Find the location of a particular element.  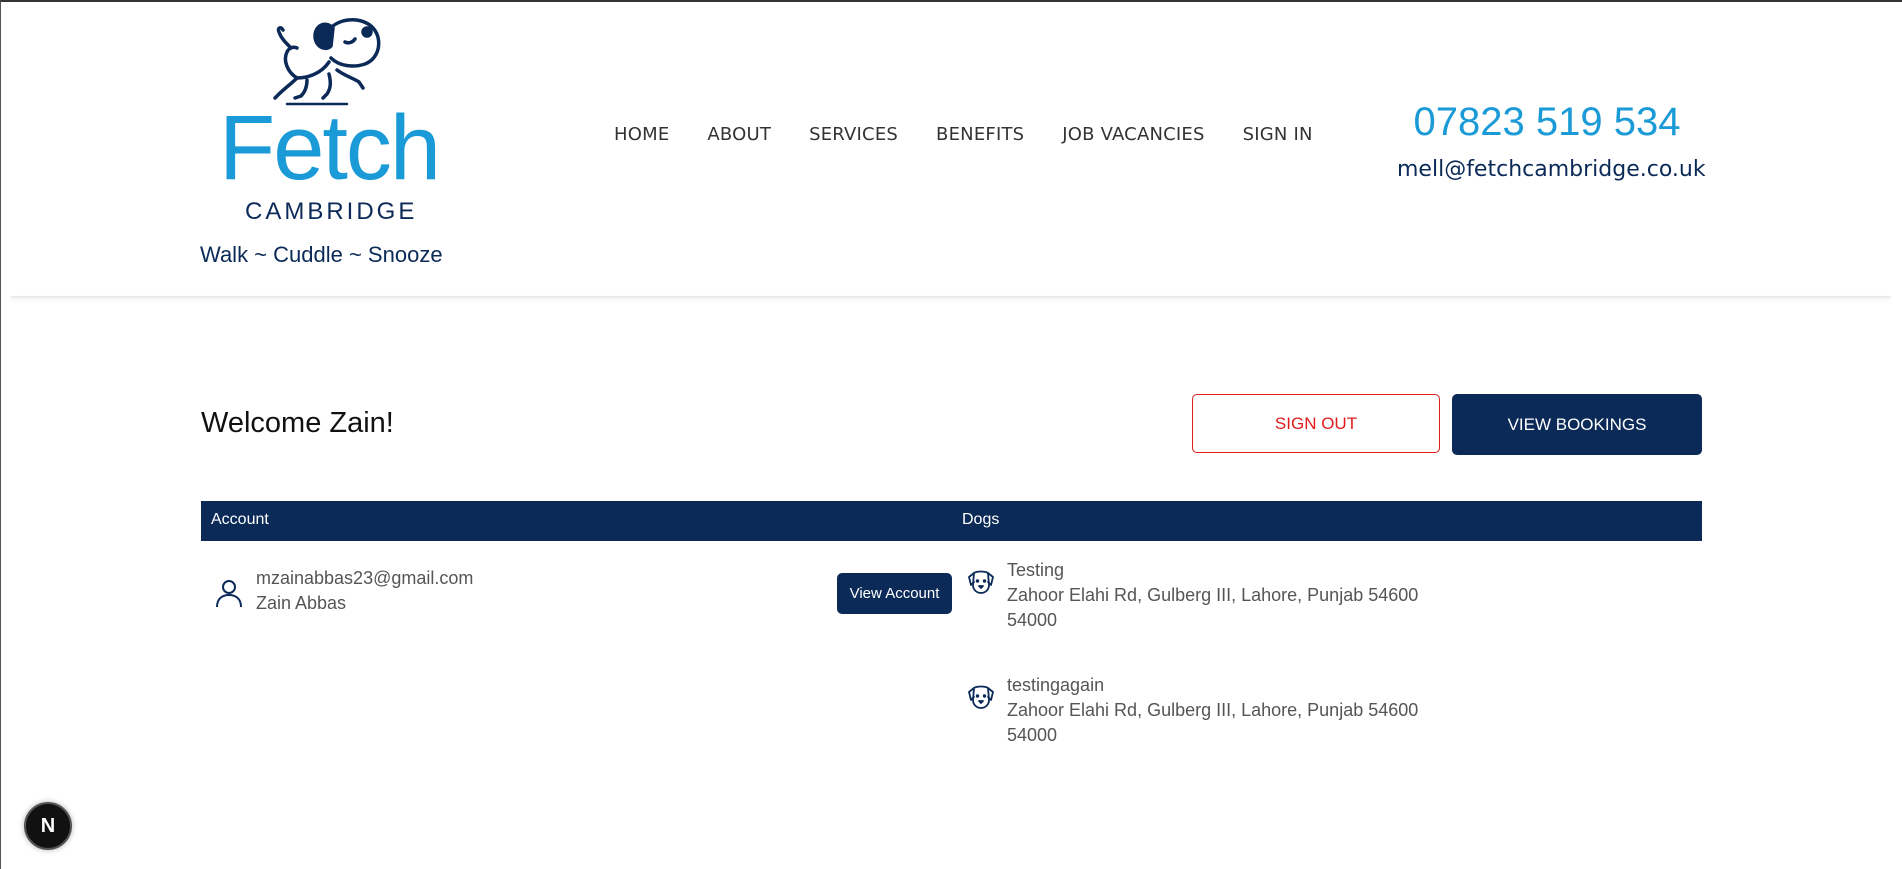

nav-home: HOME is located at coordinates (641, 134).